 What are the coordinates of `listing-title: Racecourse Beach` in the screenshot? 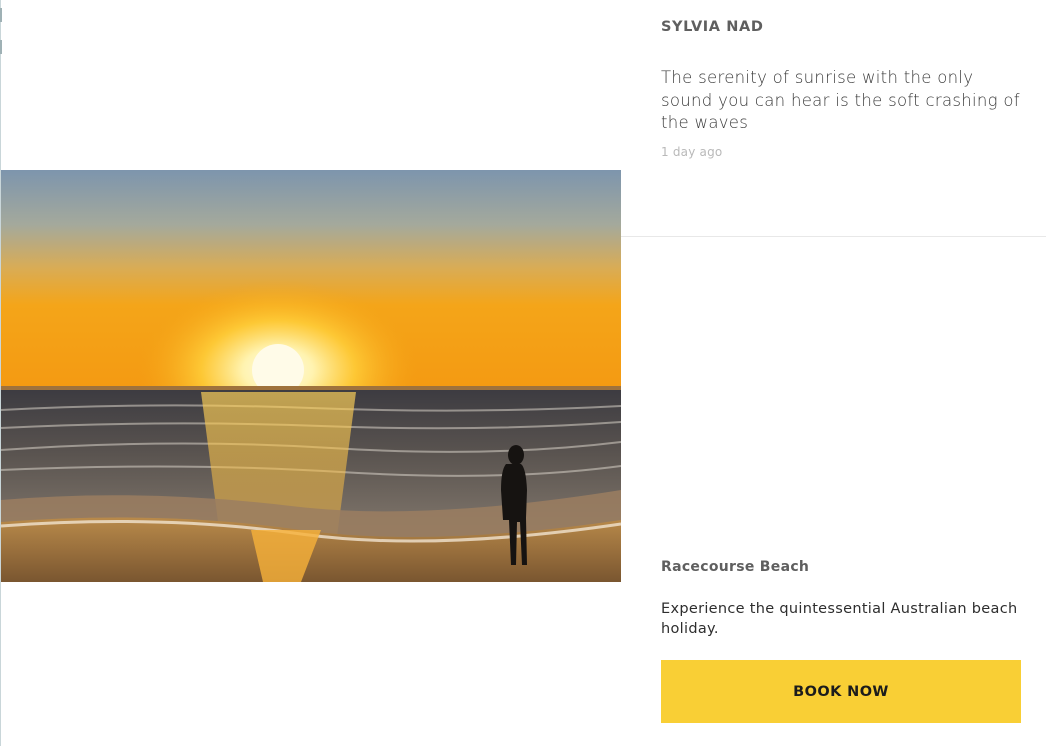 It's located at (735, 567).